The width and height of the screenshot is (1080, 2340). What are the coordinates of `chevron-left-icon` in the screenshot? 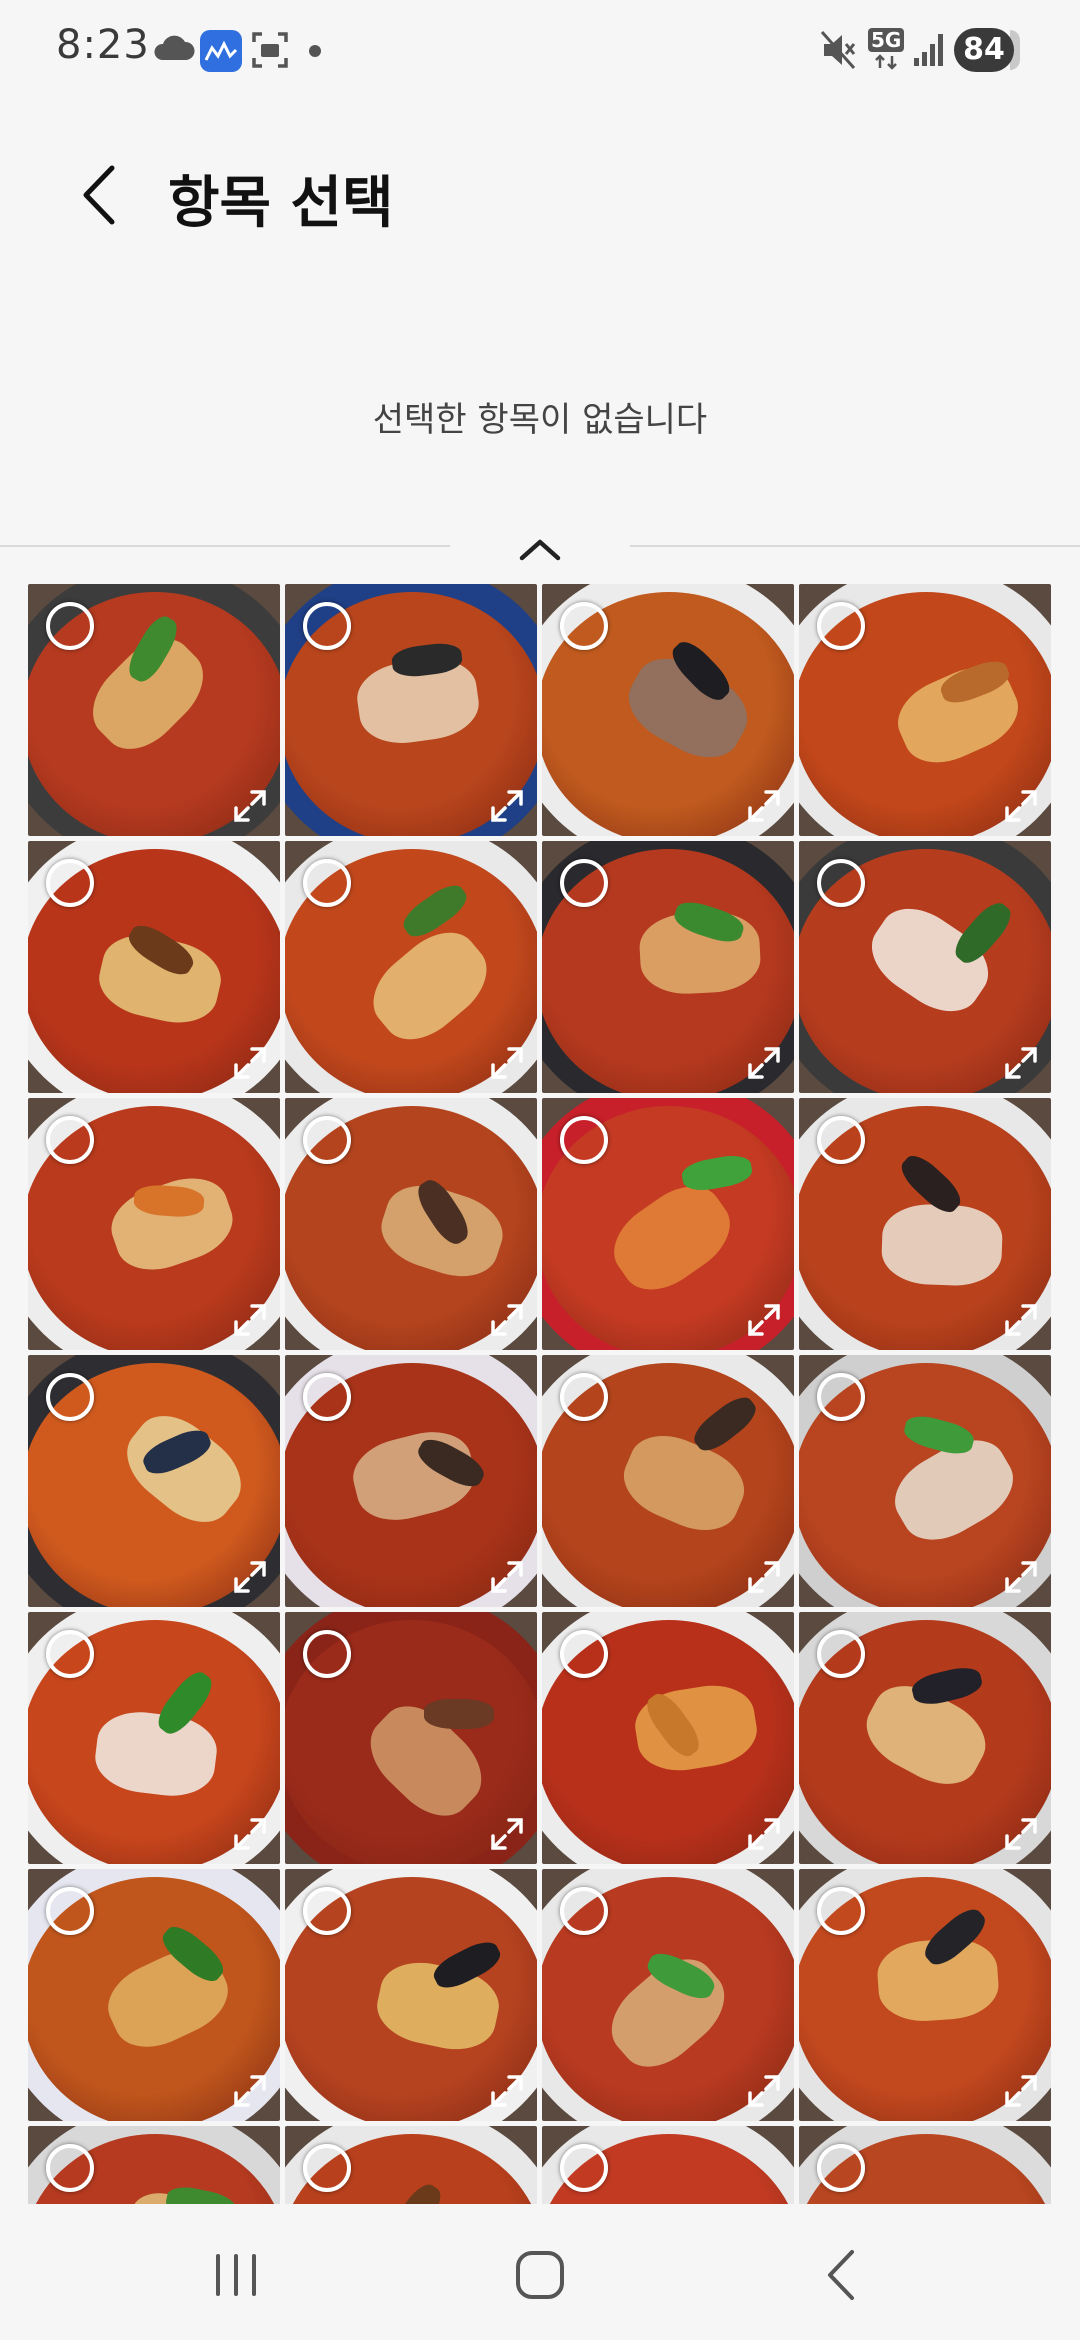 It's located at (99, 195).